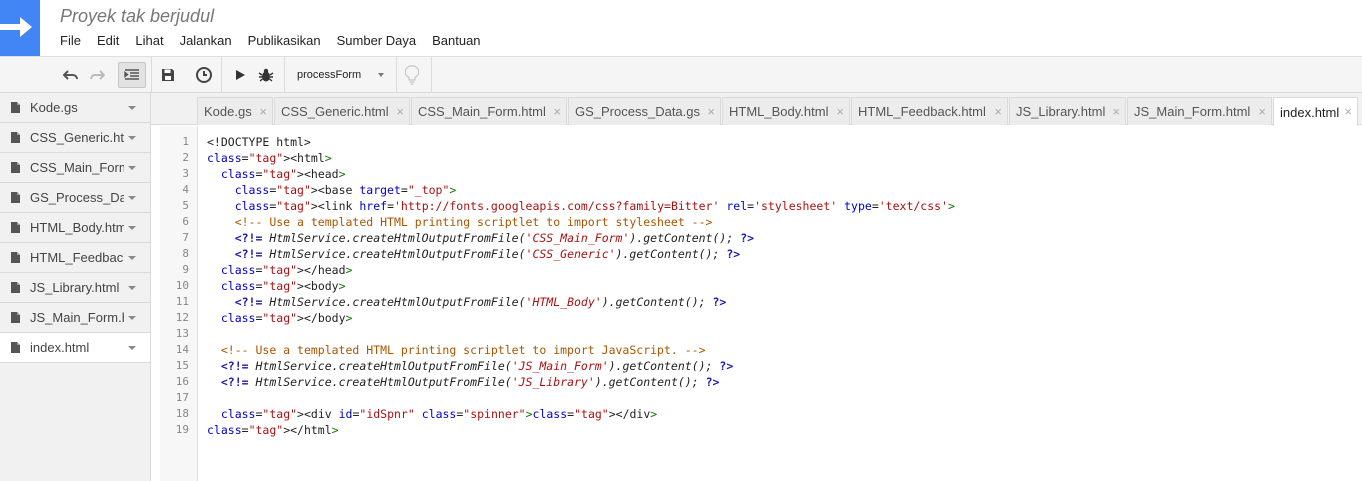 The width and height of the screenshot is (1362, 481). I want to click on file-item-label: index.html, so click(60, 347).